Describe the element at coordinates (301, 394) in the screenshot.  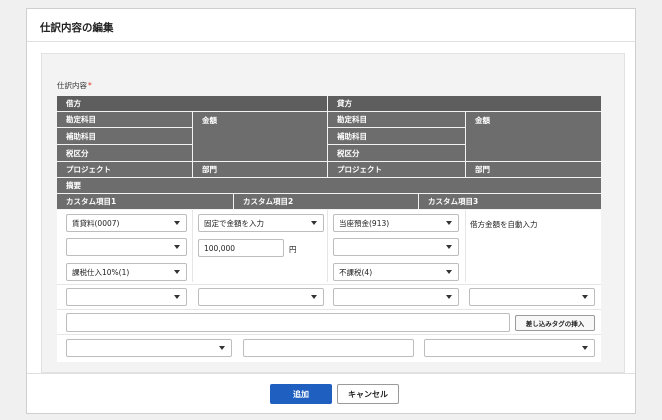
I see `add-button: 追加` at that location.